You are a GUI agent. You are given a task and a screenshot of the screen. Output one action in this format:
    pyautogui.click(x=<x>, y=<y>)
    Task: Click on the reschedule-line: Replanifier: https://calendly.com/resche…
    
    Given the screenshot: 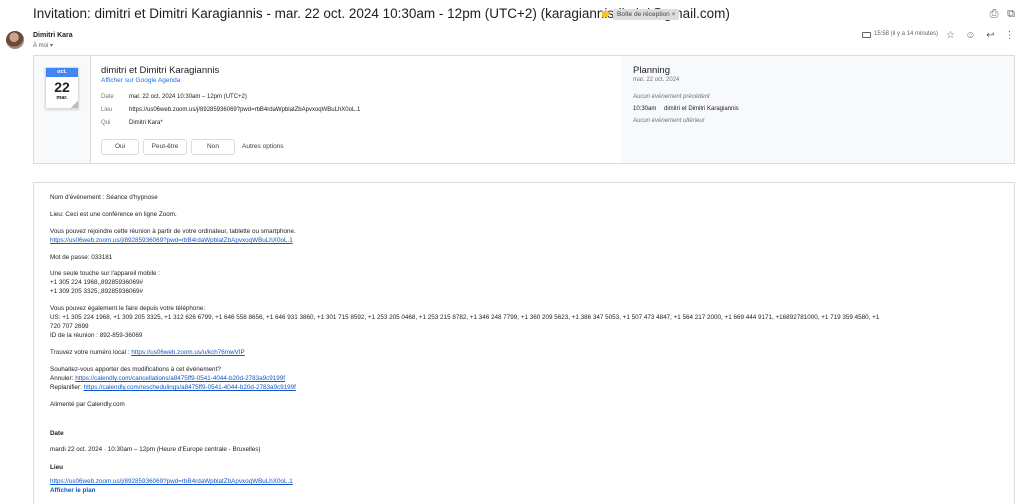 What is the action you would take?
    pyautogui.click(x=173, y=388)
    